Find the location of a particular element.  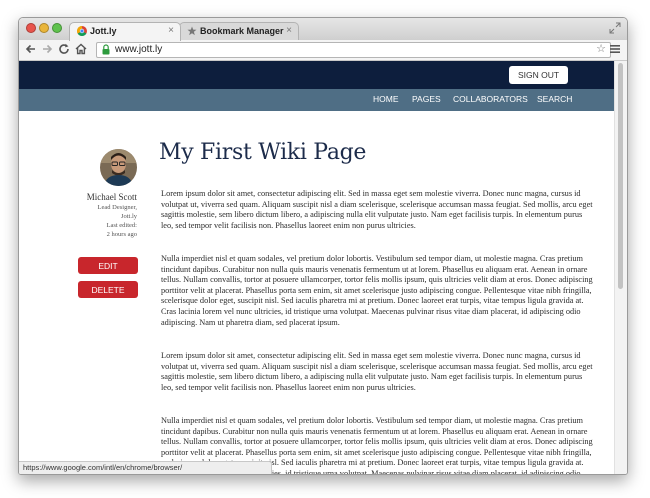

last-edited-time: 2 hours ago is located at coordinates (121, 234).